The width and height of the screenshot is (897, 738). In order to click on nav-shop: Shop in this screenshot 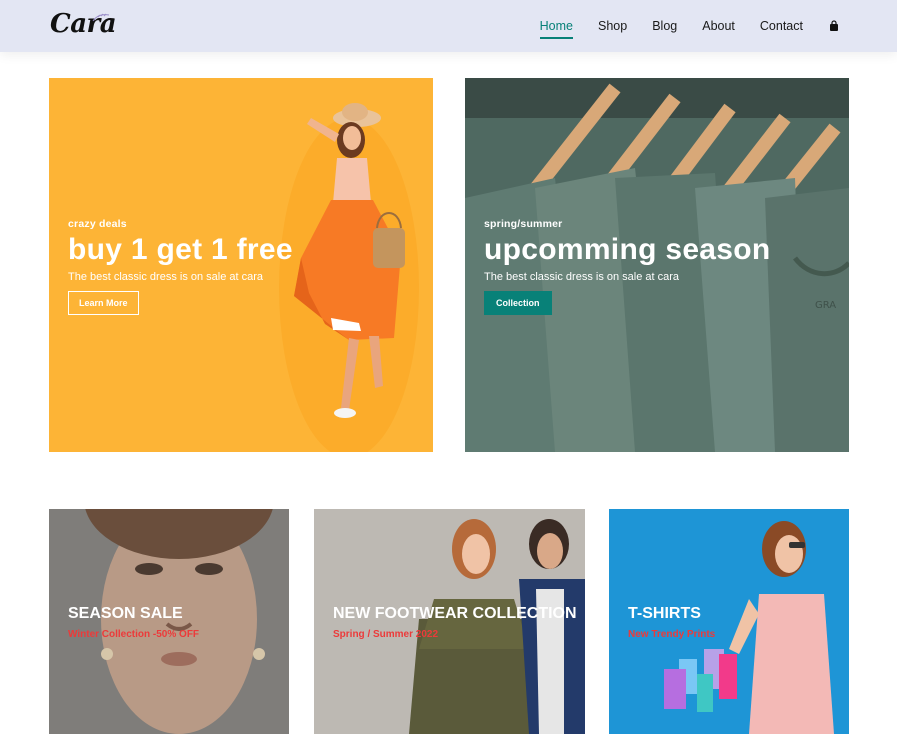, I will do `click(612, 26)`.